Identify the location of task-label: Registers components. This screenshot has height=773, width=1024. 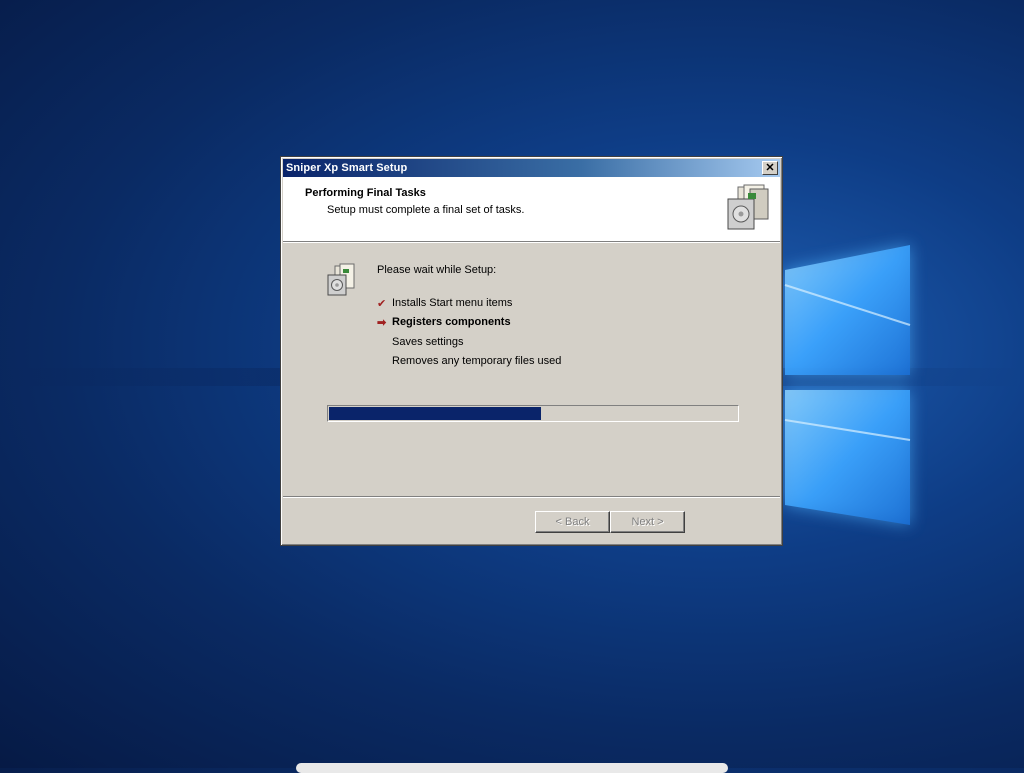
(451, 322).